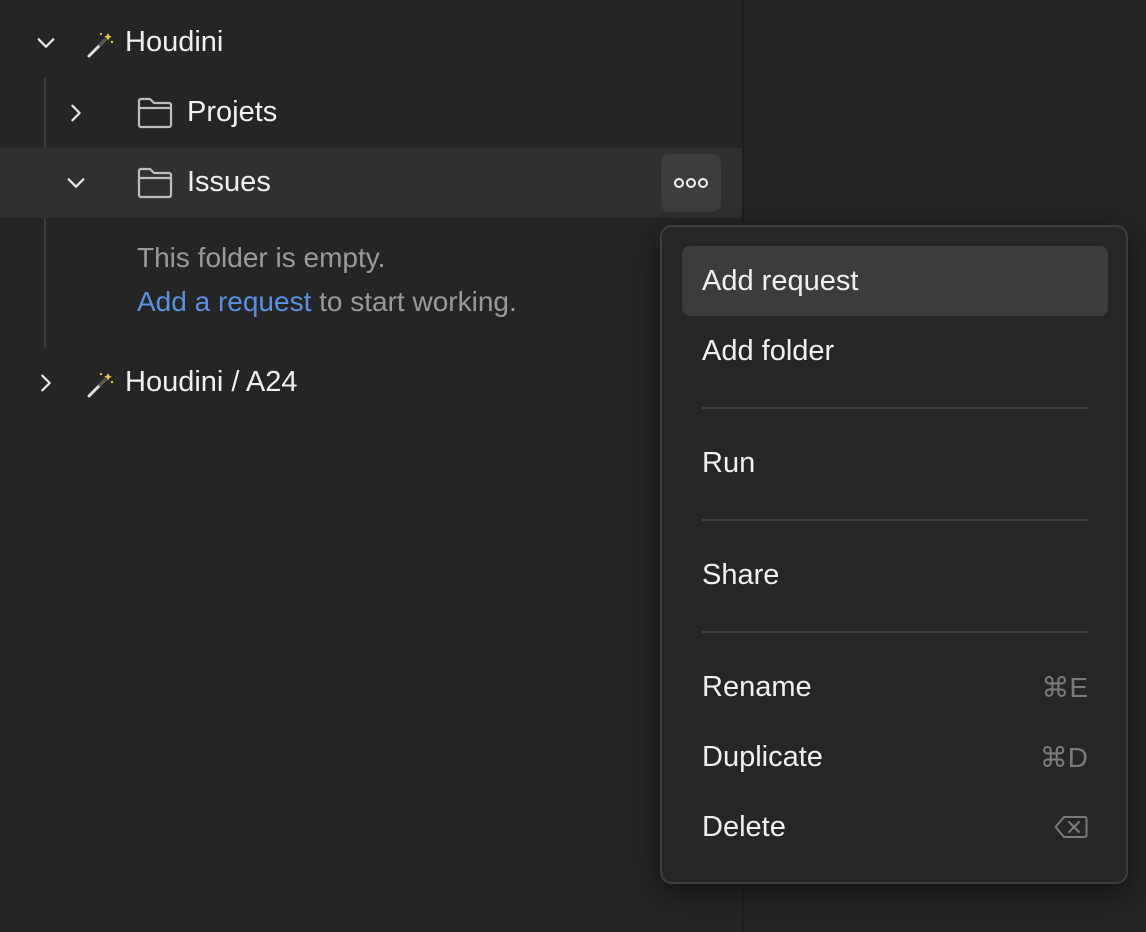 Image resolution: width=1146 pixels, height=932 pixels. I want to click on empty-folder-message: This folder is empty., so click(261, 257).